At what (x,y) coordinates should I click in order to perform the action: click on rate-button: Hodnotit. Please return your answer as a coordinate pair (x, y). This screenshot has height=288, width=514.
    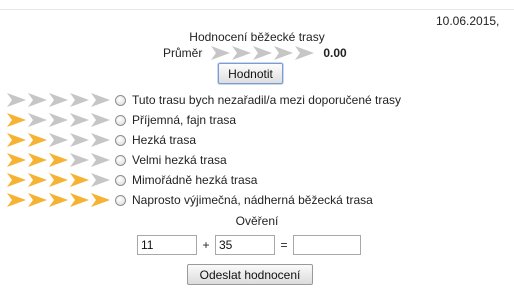
    Looking at the image, I should click on (250, 73).